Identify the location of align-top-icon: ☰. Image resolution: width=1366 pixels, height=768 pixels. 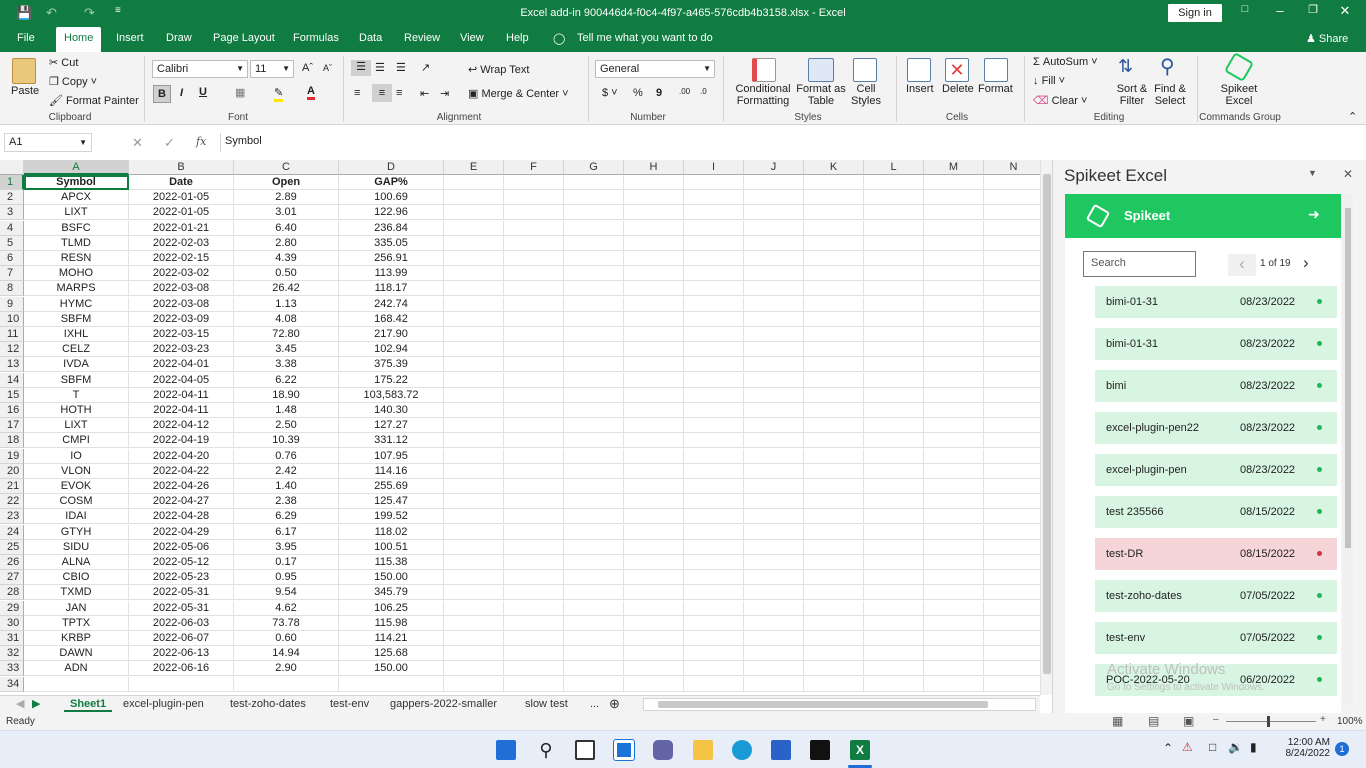
(361, 68).